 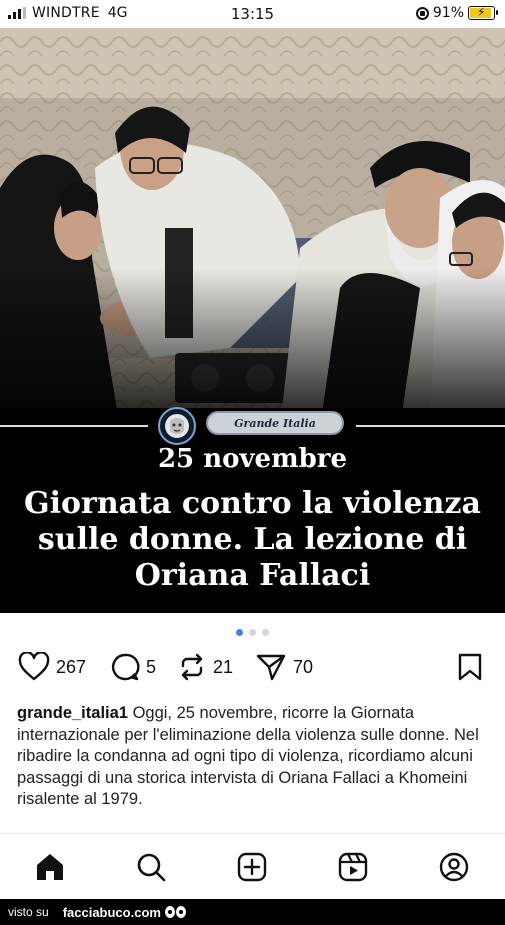 I want to click on lion-logo-icon, so click(x=177, y=426).